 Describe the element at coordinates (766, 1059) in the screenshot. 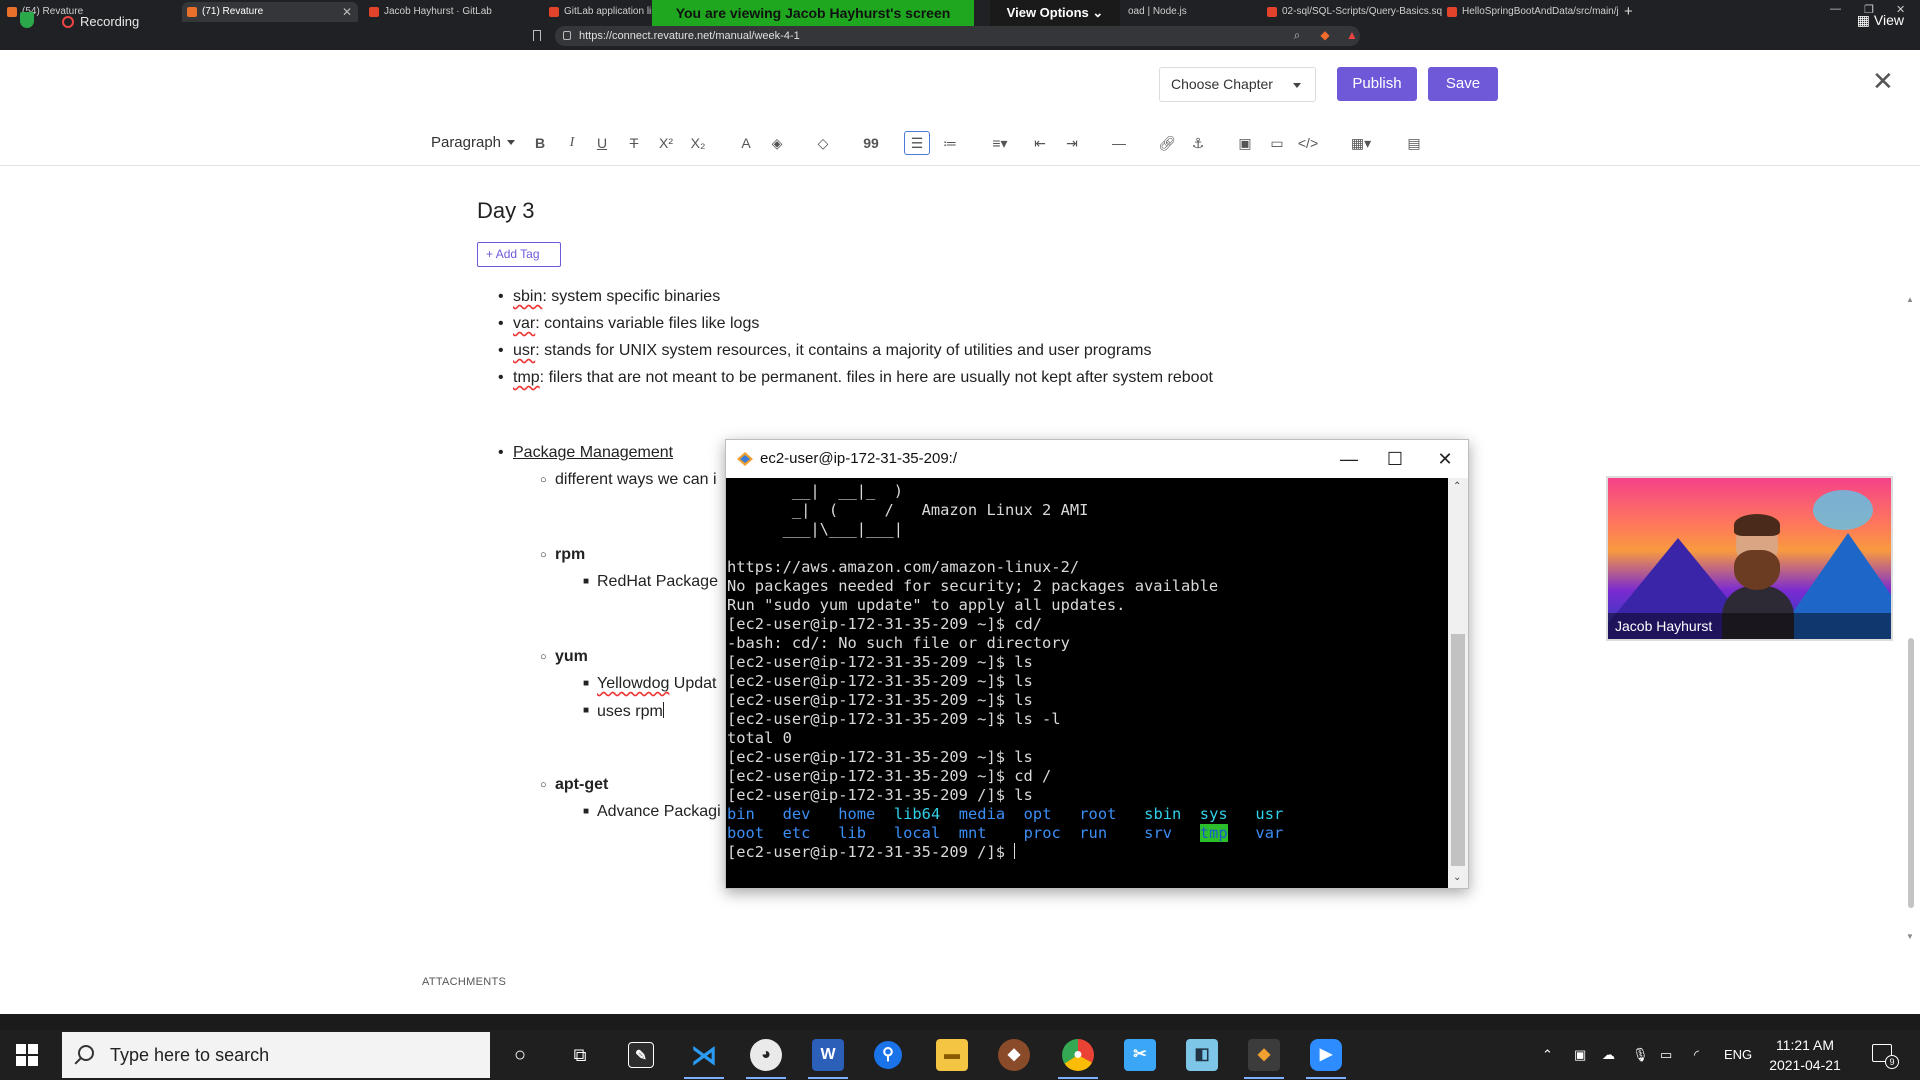

I see `github-desktop-icon: ◕` at that location.